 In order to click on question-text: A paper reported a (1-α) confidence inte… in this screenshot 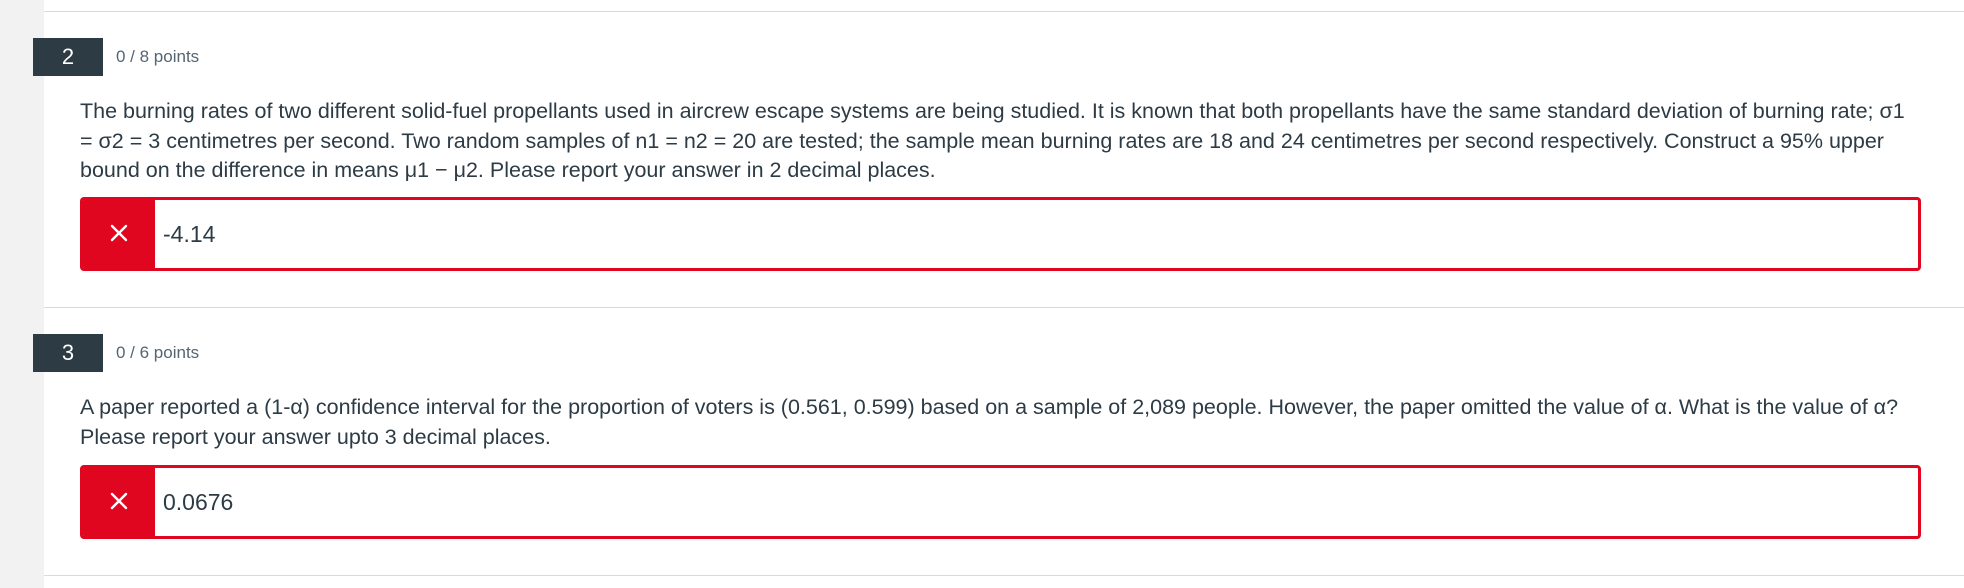, I will do `click(989, 422)`.